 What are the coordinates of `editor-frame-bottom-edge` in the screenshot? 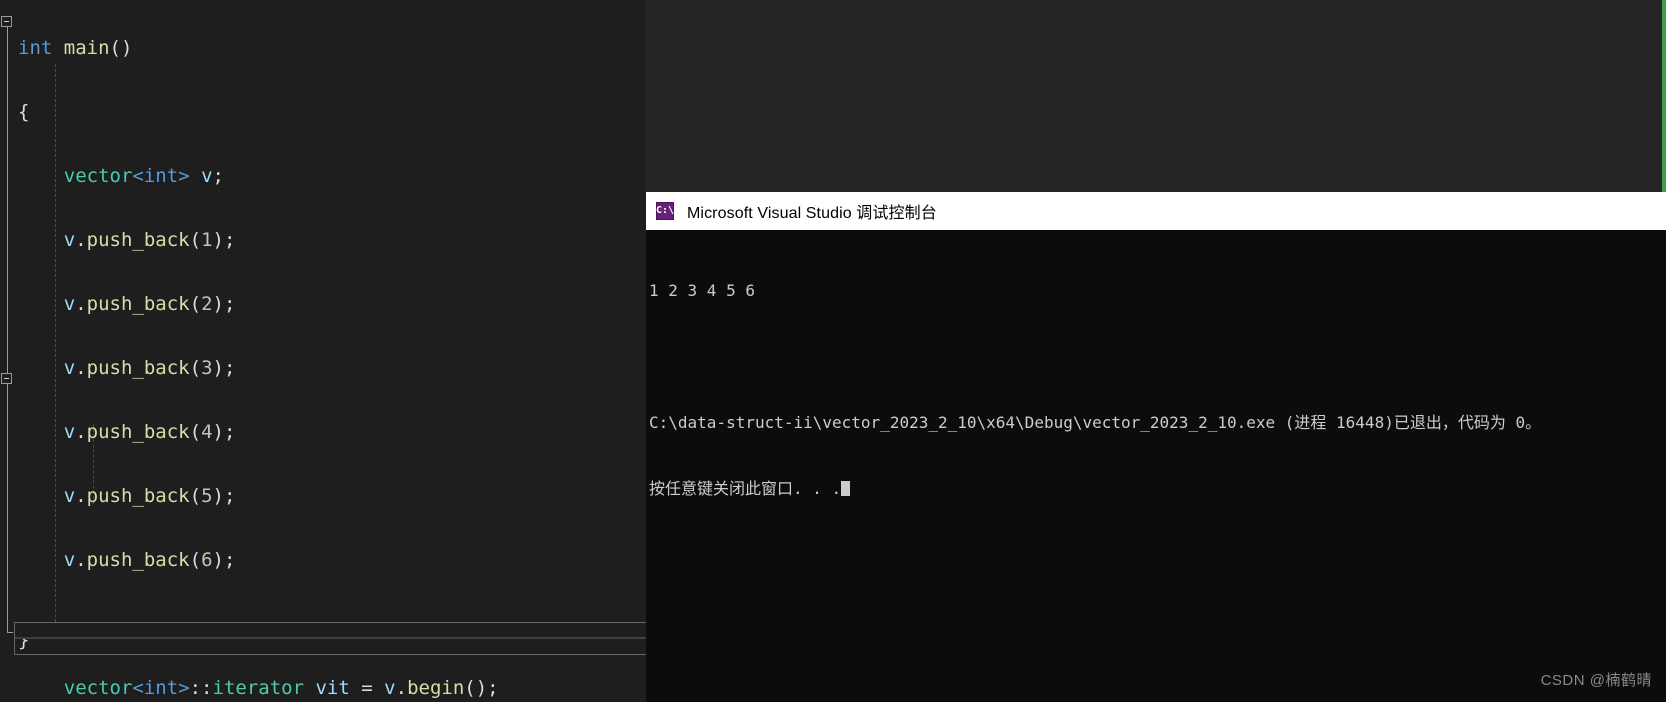 It's located at (330, 654).